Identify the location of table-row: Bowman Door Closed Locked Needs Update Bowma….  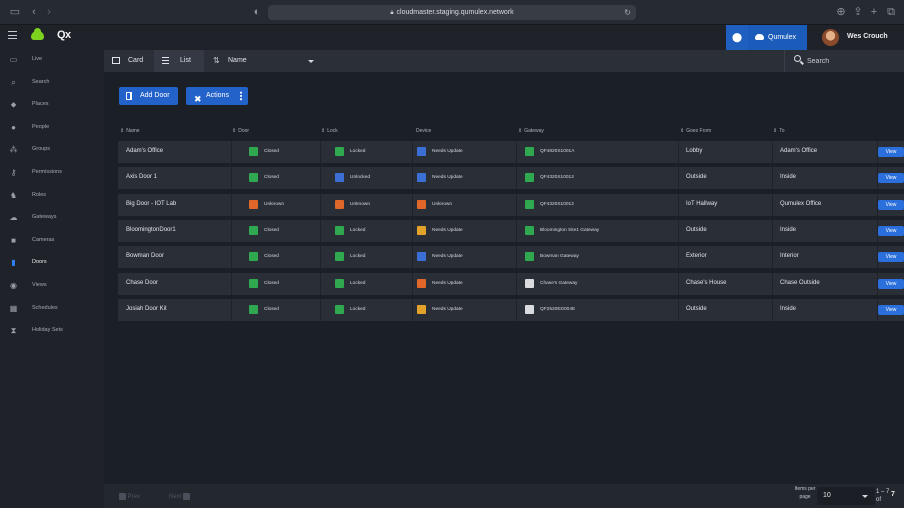
(511, 257).